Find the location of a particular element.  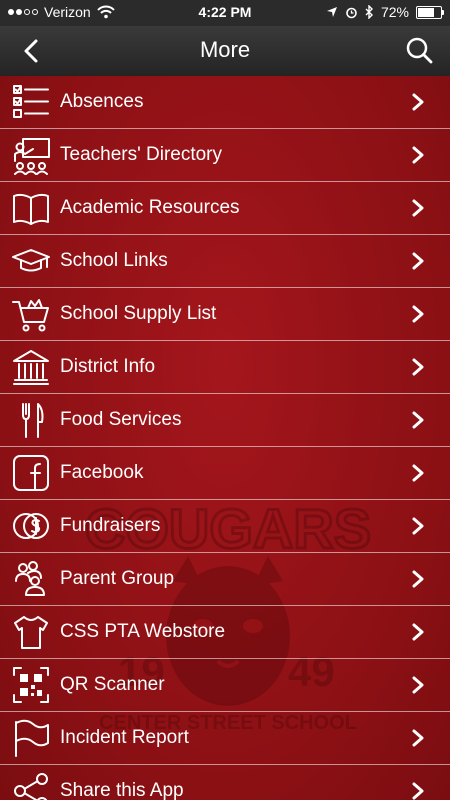

qr-code-icon is located at coordinates (31, 685).